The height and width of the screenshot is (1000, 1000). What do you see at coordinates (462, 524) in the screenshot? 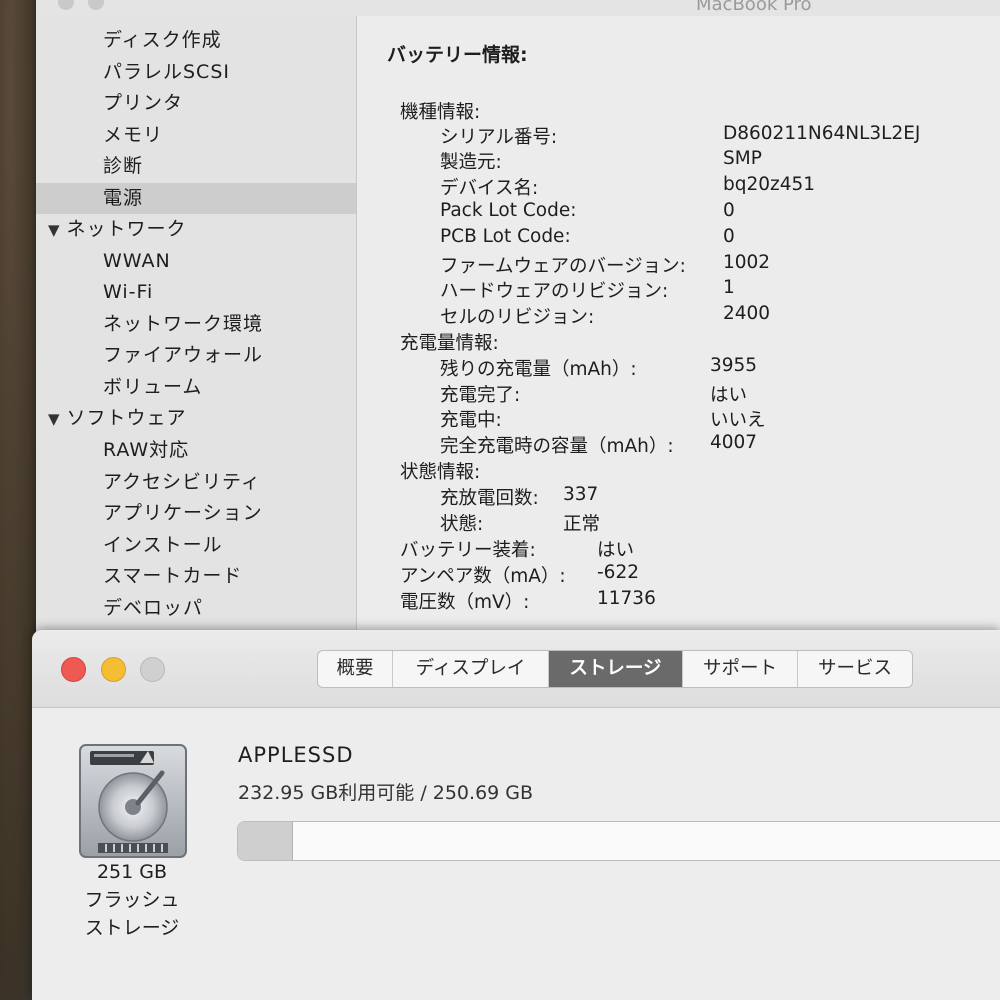
I see `condition-label: 状態:` at bounding box center [462, 524].